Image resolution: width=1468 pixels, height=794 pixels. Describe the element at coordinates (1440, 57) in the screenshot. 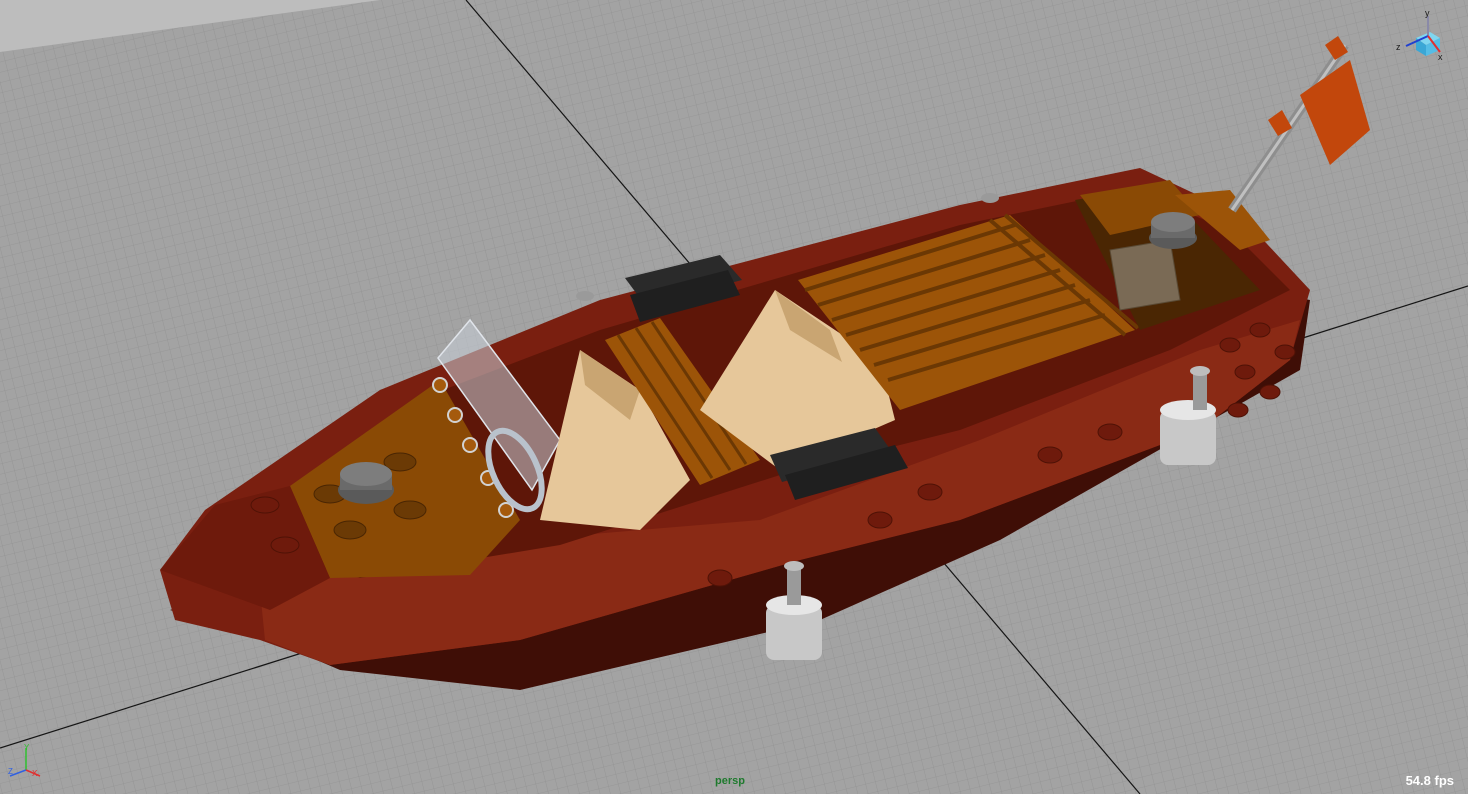

I see `view-cube-x-label: x` at that location.